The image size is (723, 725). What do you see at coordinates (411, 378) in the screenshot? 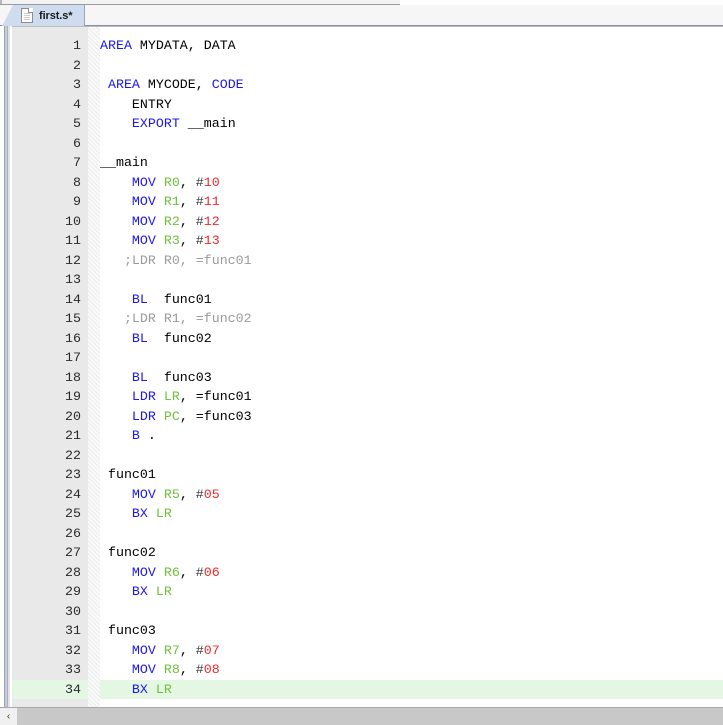
I see `code-line: BL func03` at bounding box center [411, 378].